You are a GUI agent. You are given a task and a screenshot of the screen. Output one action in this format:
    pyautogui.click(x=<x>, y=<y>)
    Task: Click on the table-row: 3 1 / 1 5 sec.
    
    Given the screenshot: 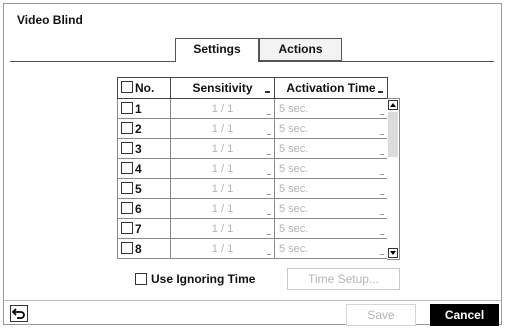 What is the action you would take?
    pyautogui.click(x=252, y=148)
    